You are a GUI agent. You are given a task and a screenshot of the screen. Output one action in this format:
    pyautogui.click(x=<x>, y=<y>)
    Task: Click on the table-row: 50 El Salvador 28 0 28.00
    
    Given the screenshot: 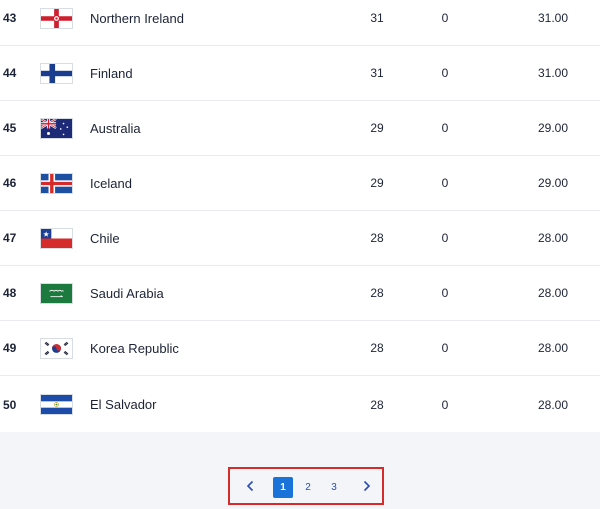 What is the action you would take?
    pyautogui.click(x=300, y=404)
    